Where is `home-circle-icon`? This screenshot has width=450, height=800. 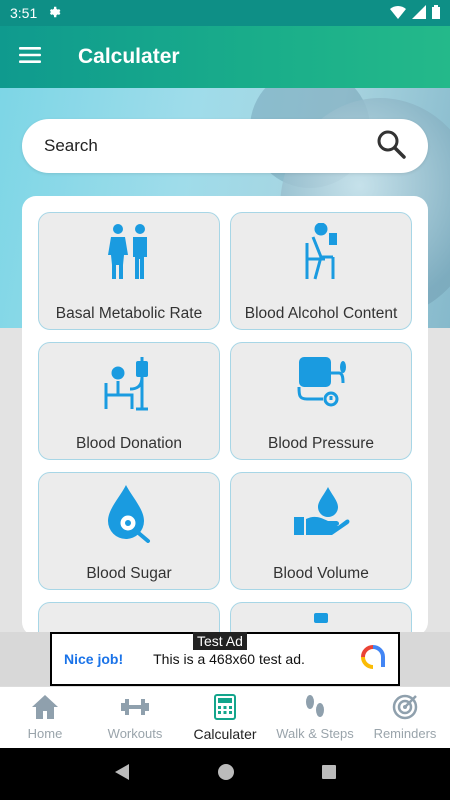 home-circle-icon is located at coordinates (226, 774).